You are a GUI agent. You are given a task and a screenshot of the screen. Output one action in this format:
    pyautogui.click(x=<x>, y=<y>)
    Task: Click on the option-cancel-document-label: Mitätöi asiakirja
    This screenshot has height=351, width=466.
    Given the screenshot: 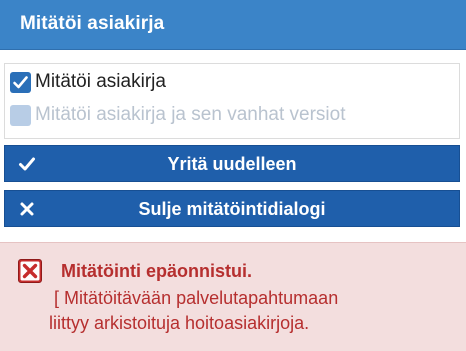 What is the action you would take?
    pyautogui.click(x=100, y=81)
    